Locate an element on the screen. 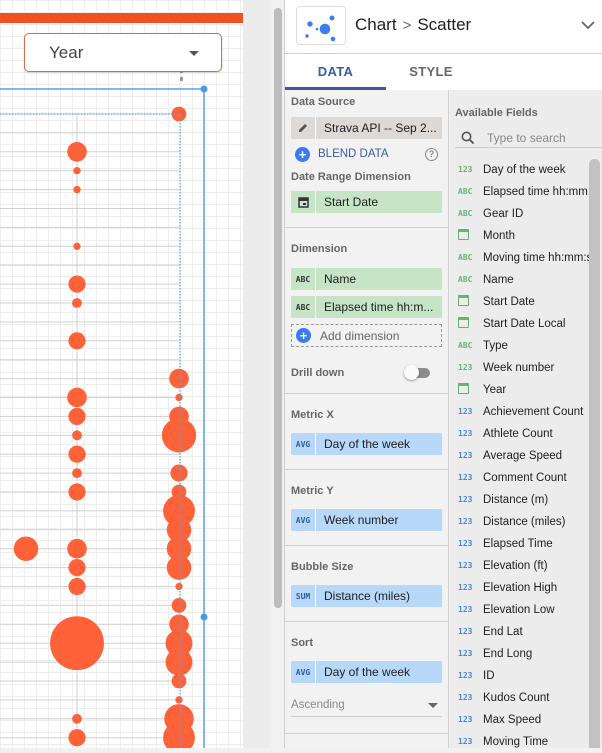 The image size is (602, 753). date-range-chip: Start Date is located at coordinates (366, 202).